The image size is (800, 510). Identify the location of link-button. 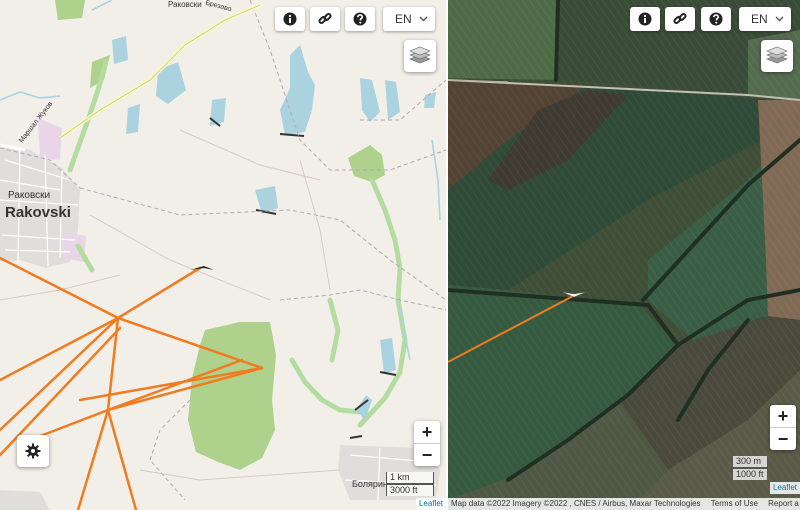
(325, 19).